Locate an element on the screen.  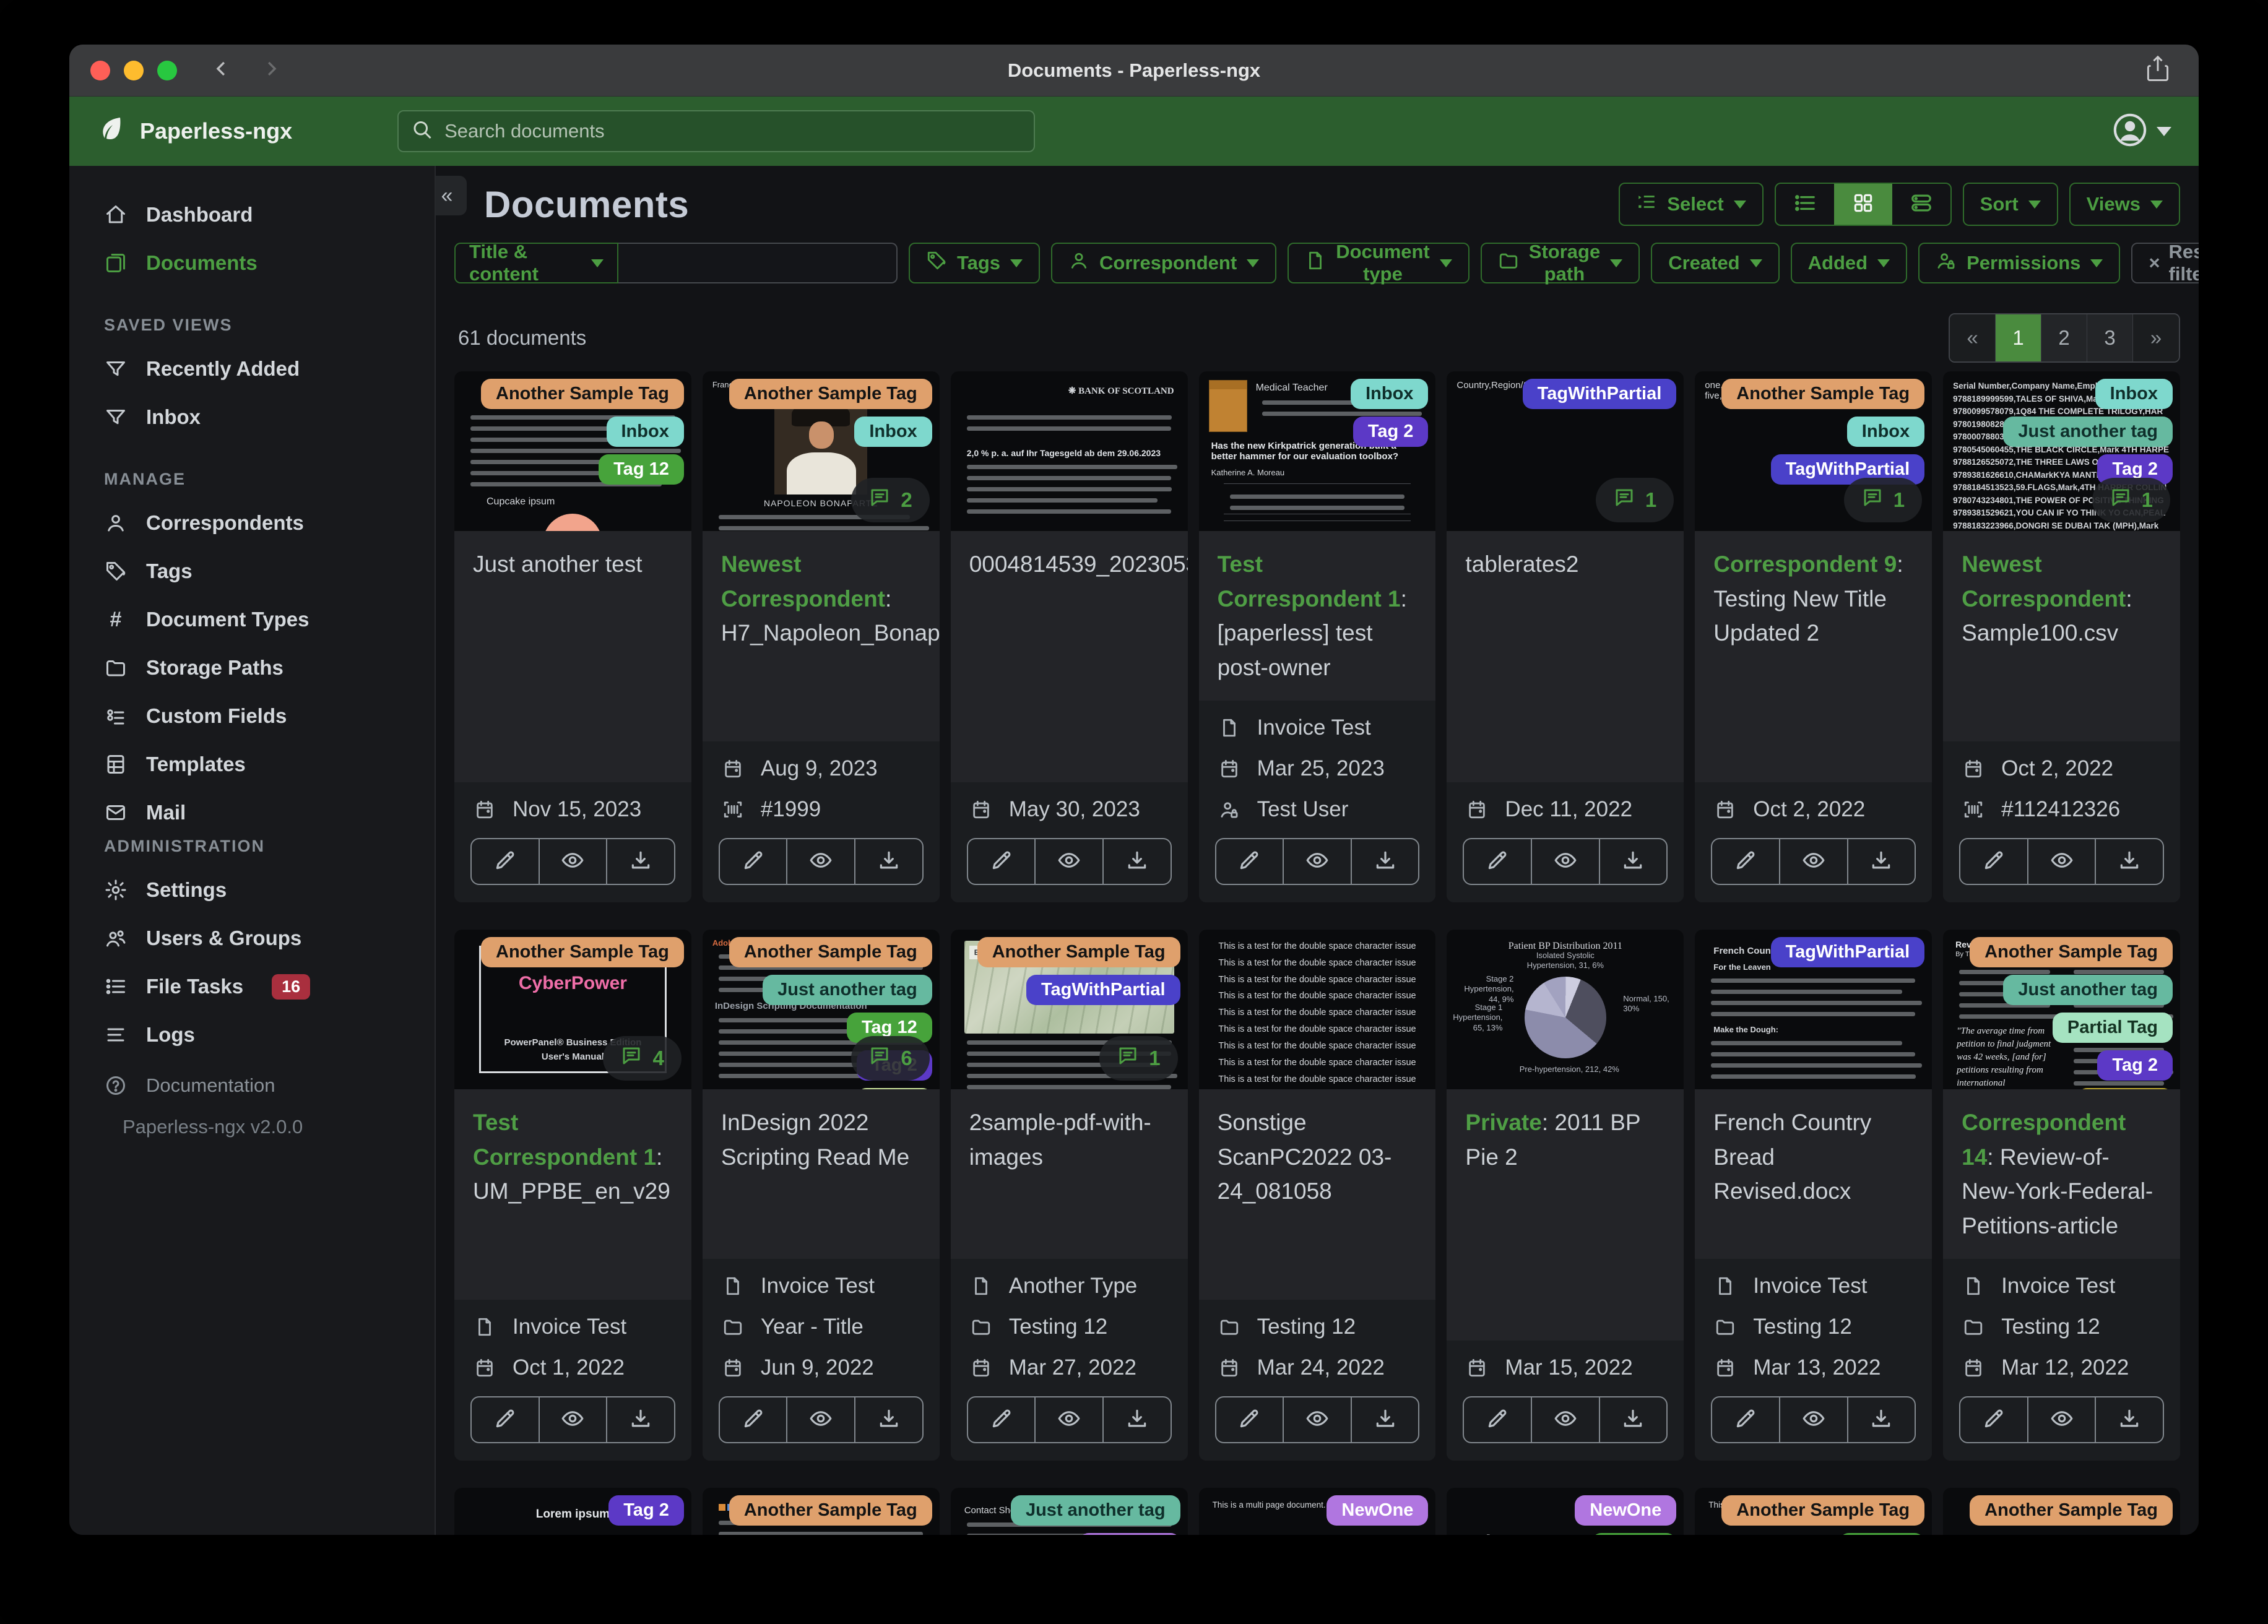
document-card: This is a testAnother Sample TagTag 12 is located at coordinates (1814, 1512).